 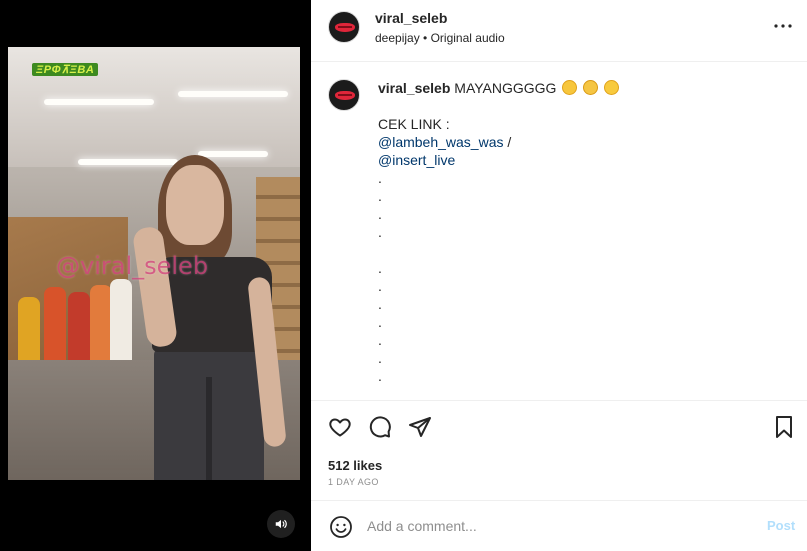 I want to click on caption-text: MAYANGGGGG, so click(x=505, y=88).